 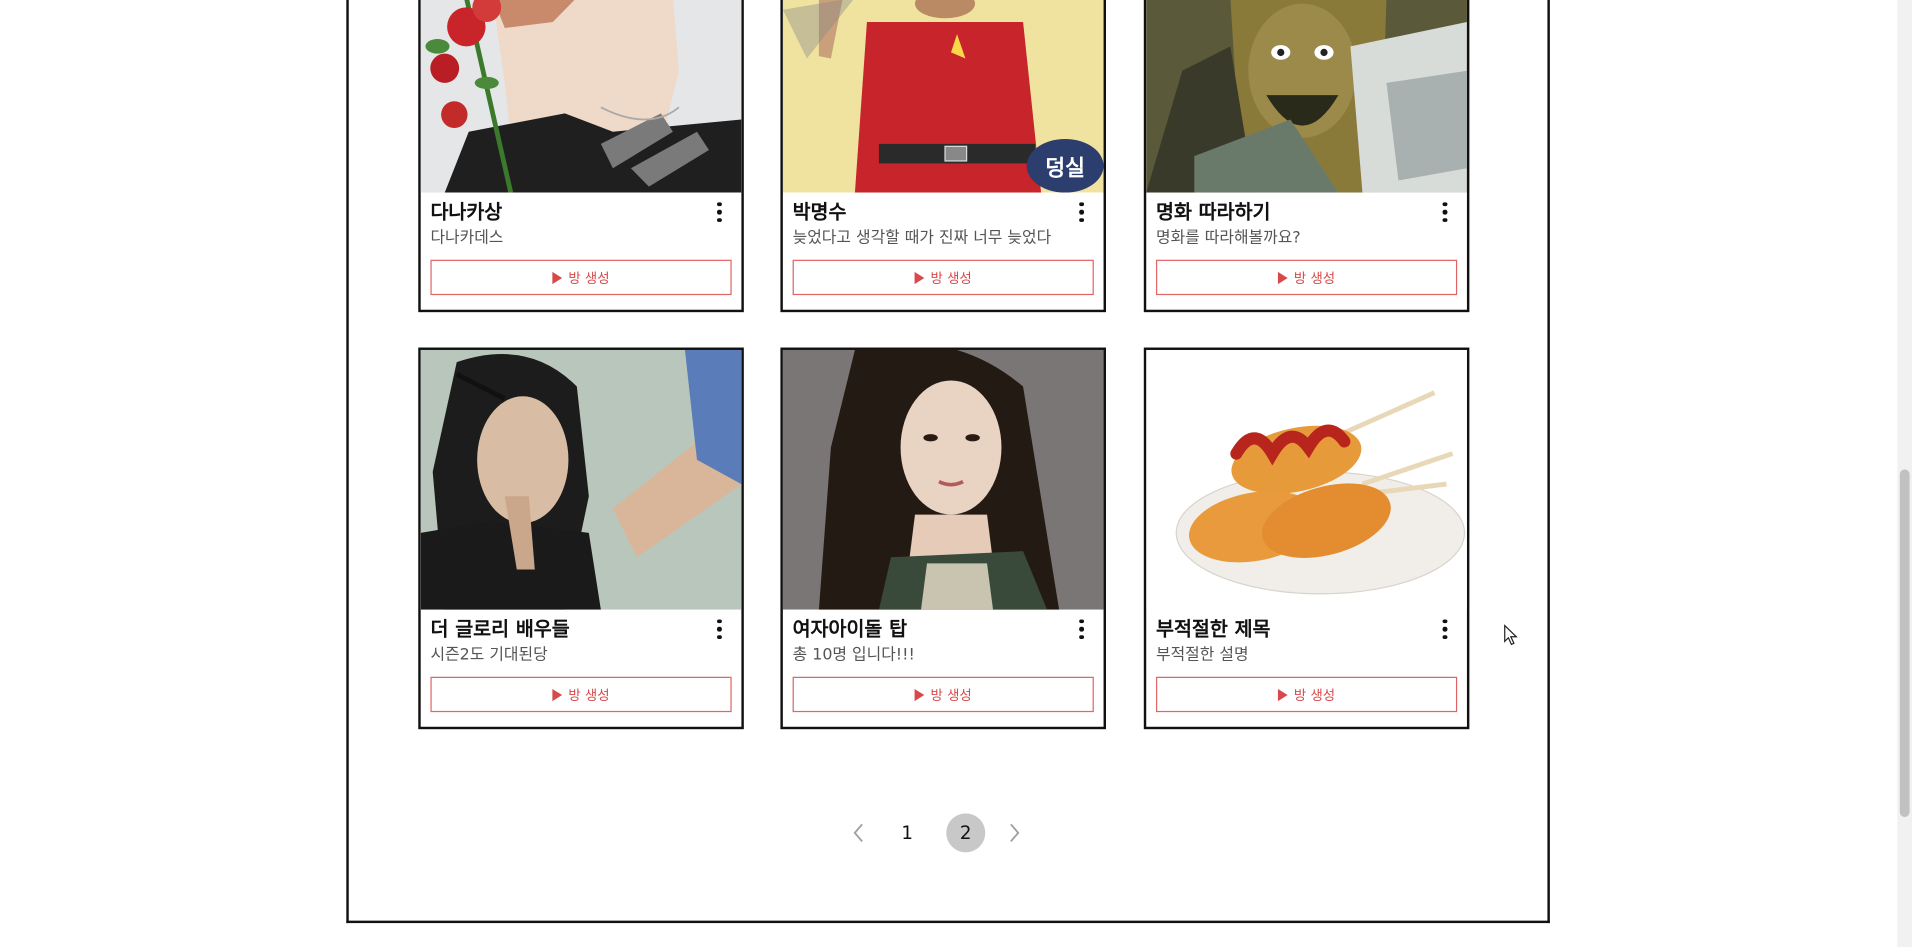 What do you see at coordinates (922, 238) in the screenshot?
I see `card-description: 늦었다고 생각할 때가 진짜 너무 늦었다` at bounding box center [922, 238].